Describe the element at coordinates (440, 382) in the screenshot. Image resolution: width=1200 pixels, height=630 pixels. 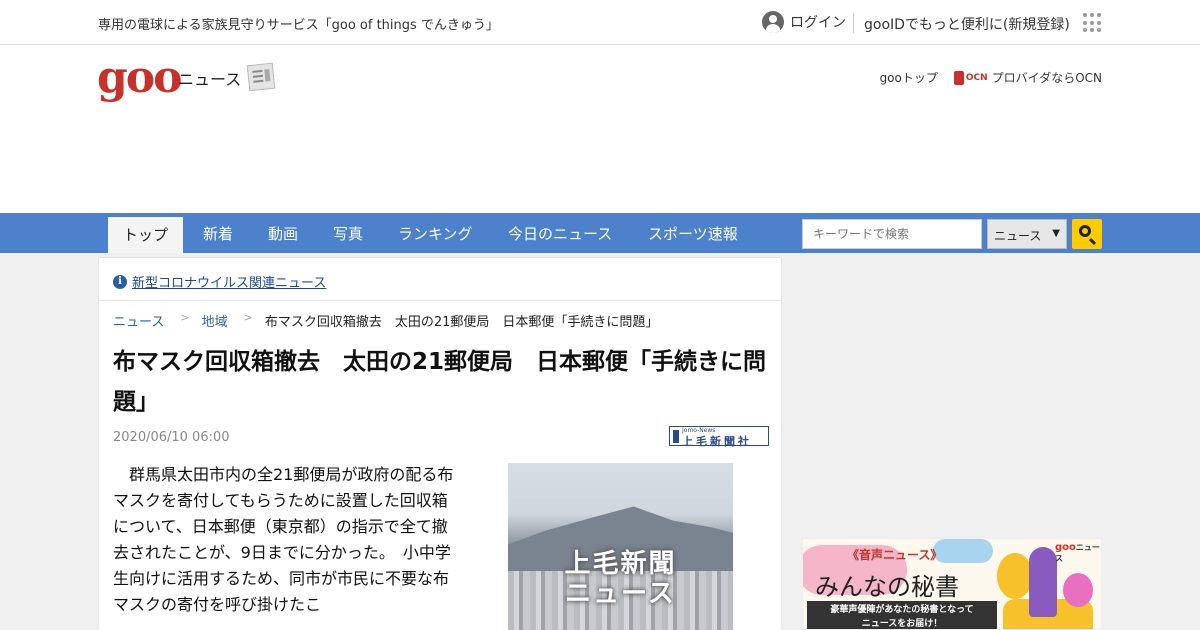
I see `article-title: 布マスク回収箱撤去 太田の21郵便局 日本郵便「手続きに問題」` at that location.